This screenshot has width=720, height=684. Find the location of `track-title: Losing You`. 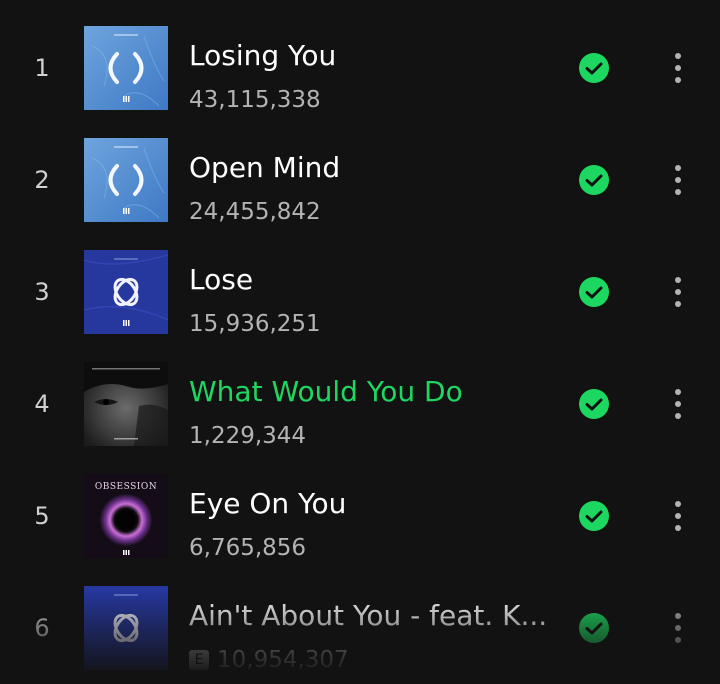

track-title: Losing You is located at coordinates (263, 55).